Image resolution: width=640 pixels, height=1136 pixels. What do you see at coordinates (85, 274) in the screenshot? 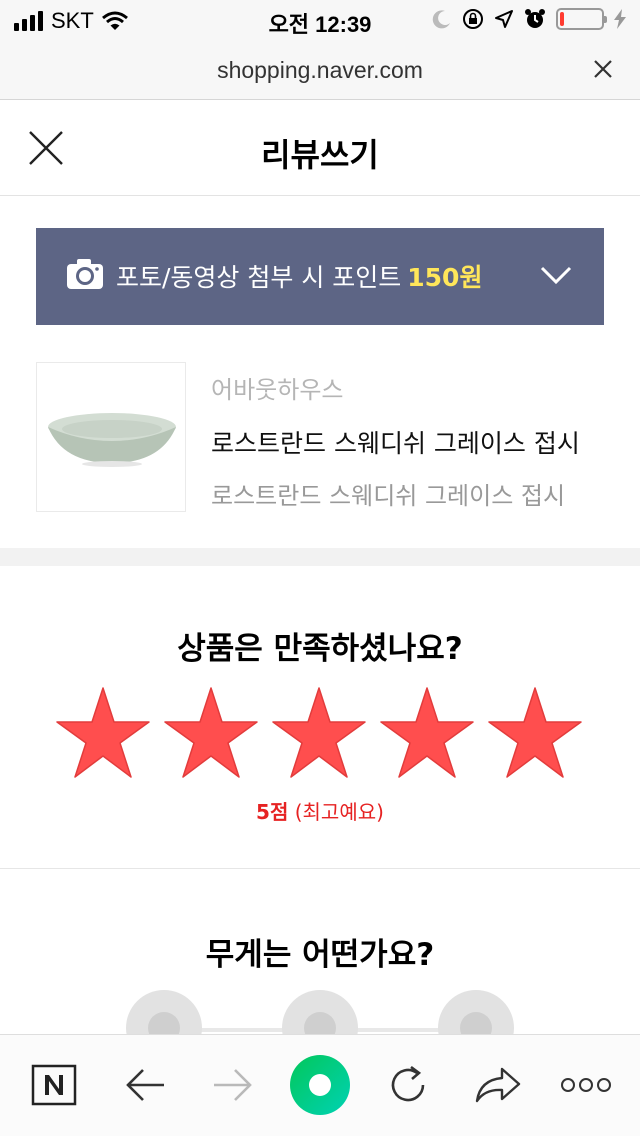
I see `camera-icon` at bounding box center [85, 274].